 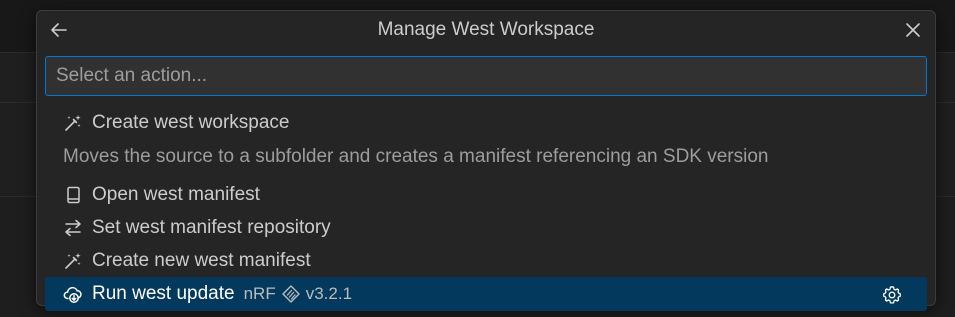 What do you see at coordinates (211, 227) in the screenshot?
I see `item-label: Set west manifest repository` at bounding box center [211, 227].